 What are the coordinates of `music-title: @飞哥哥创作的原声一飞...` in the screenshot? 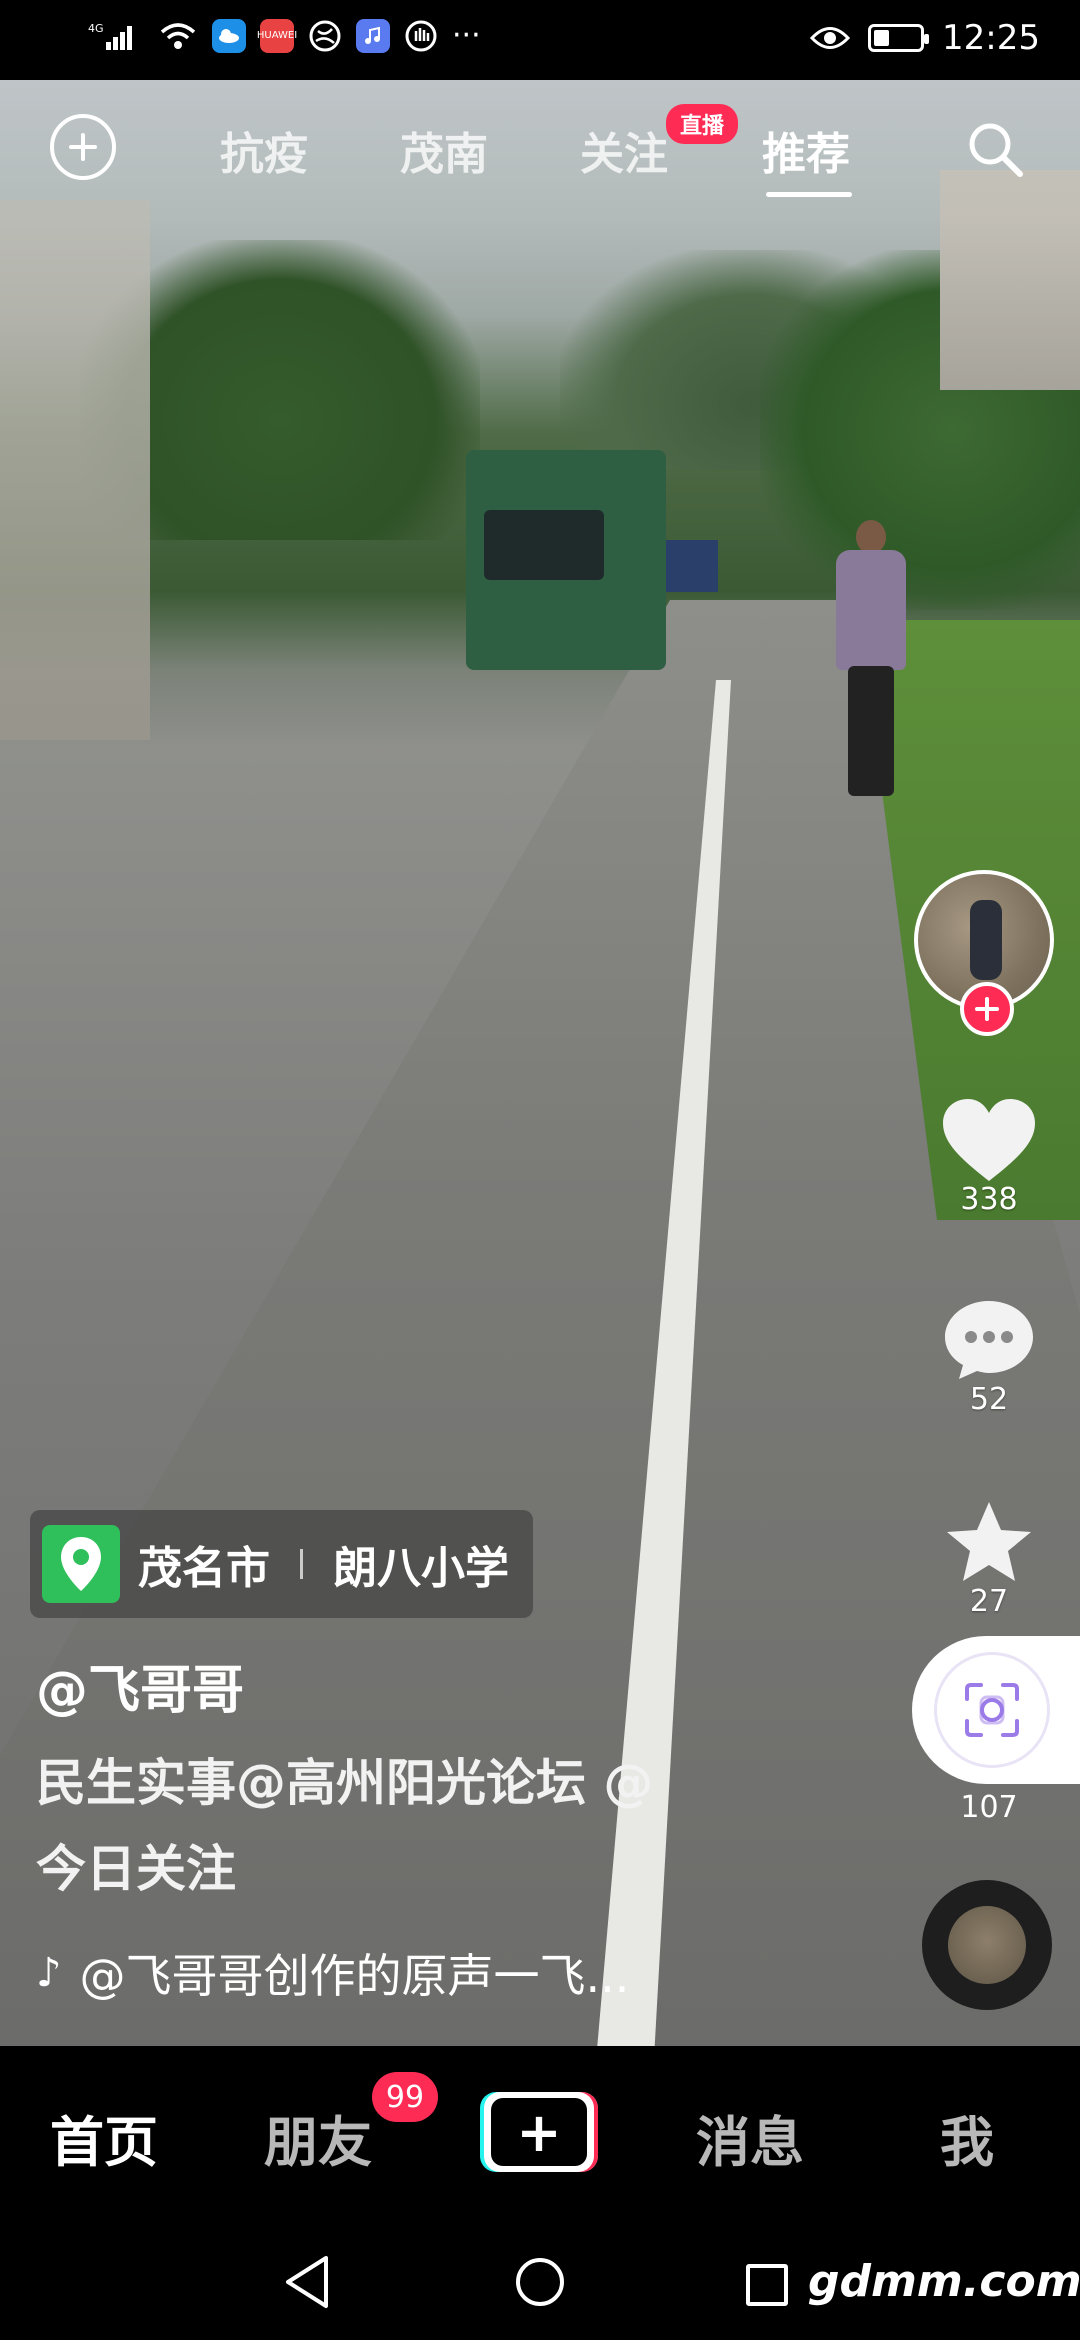 It's located at (354, 1976).